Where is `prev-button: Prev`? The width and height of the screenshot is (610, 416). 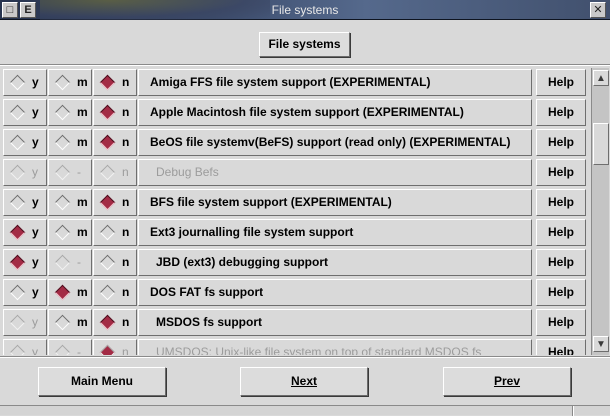 prev-button: Prev is located at coordinates (507, 381).